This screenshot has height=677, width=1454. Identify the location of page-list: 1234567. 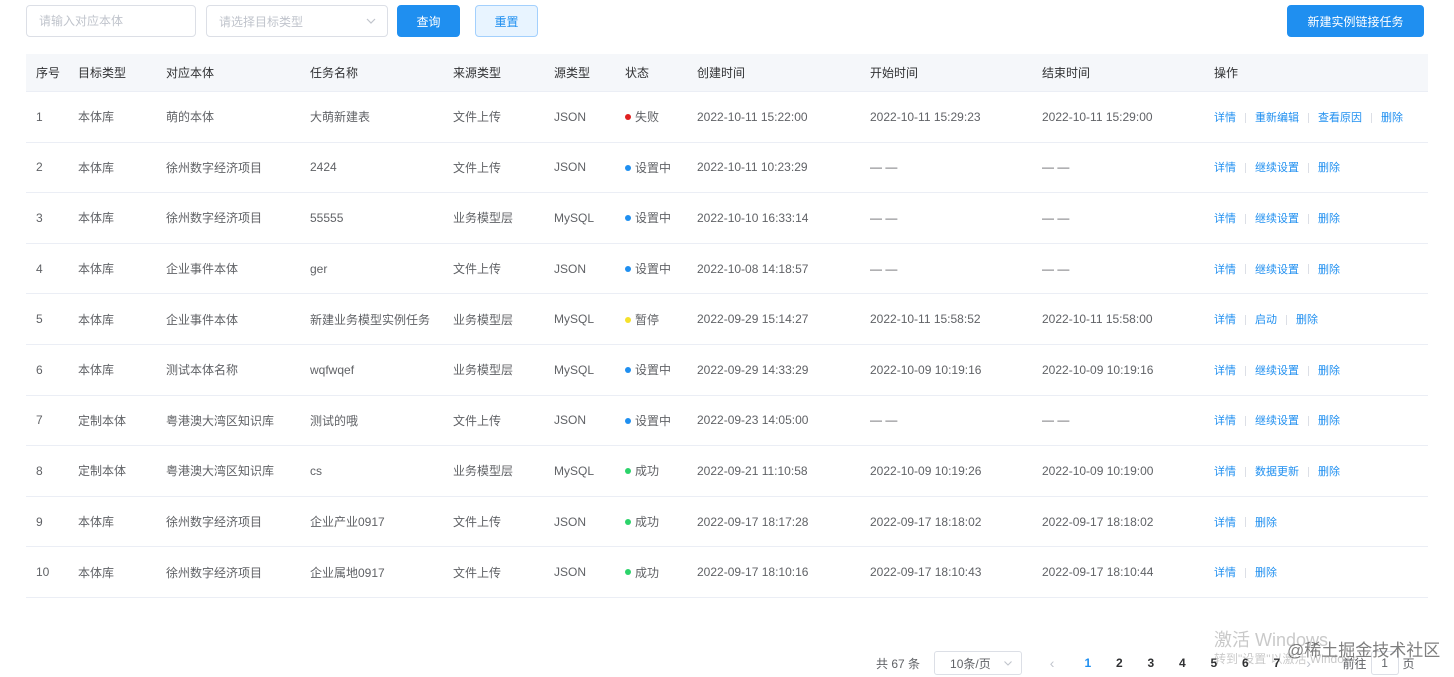
(1182, 663).